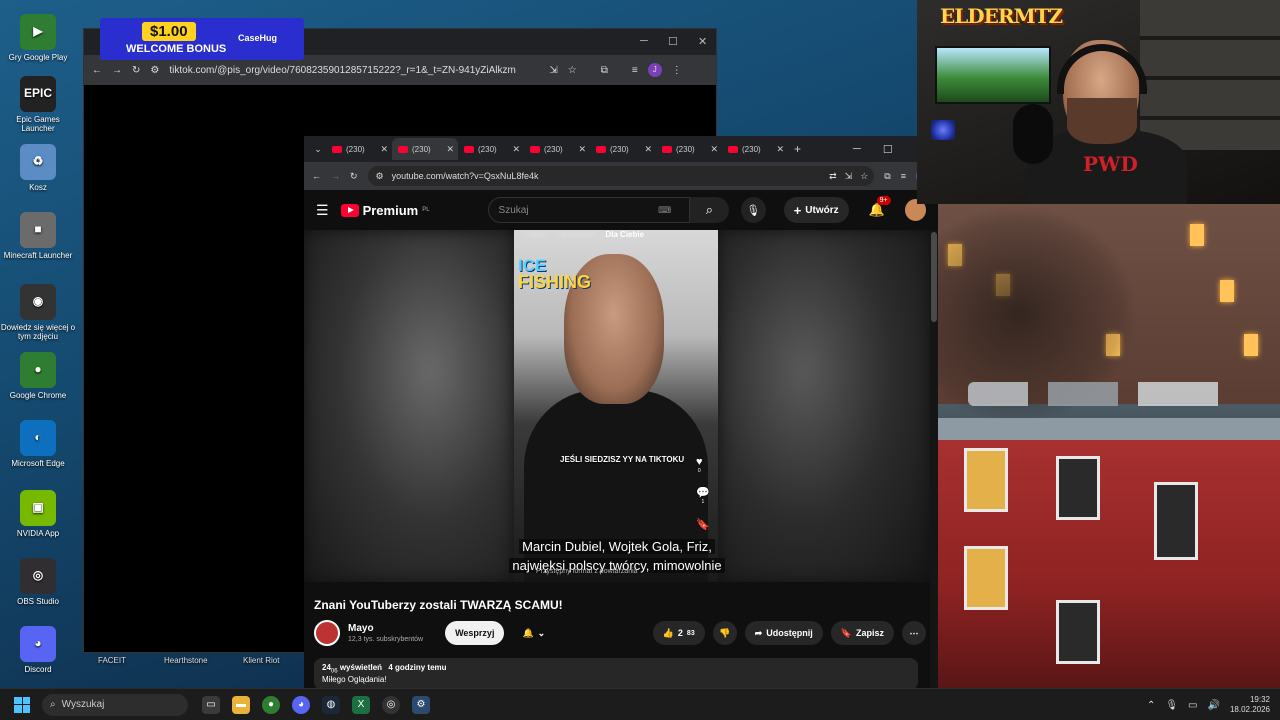  Describe the element at coordinates (115, 704) in the screenshot. I see `taskbar-search: ⌕ Wyszukaj` at that location.